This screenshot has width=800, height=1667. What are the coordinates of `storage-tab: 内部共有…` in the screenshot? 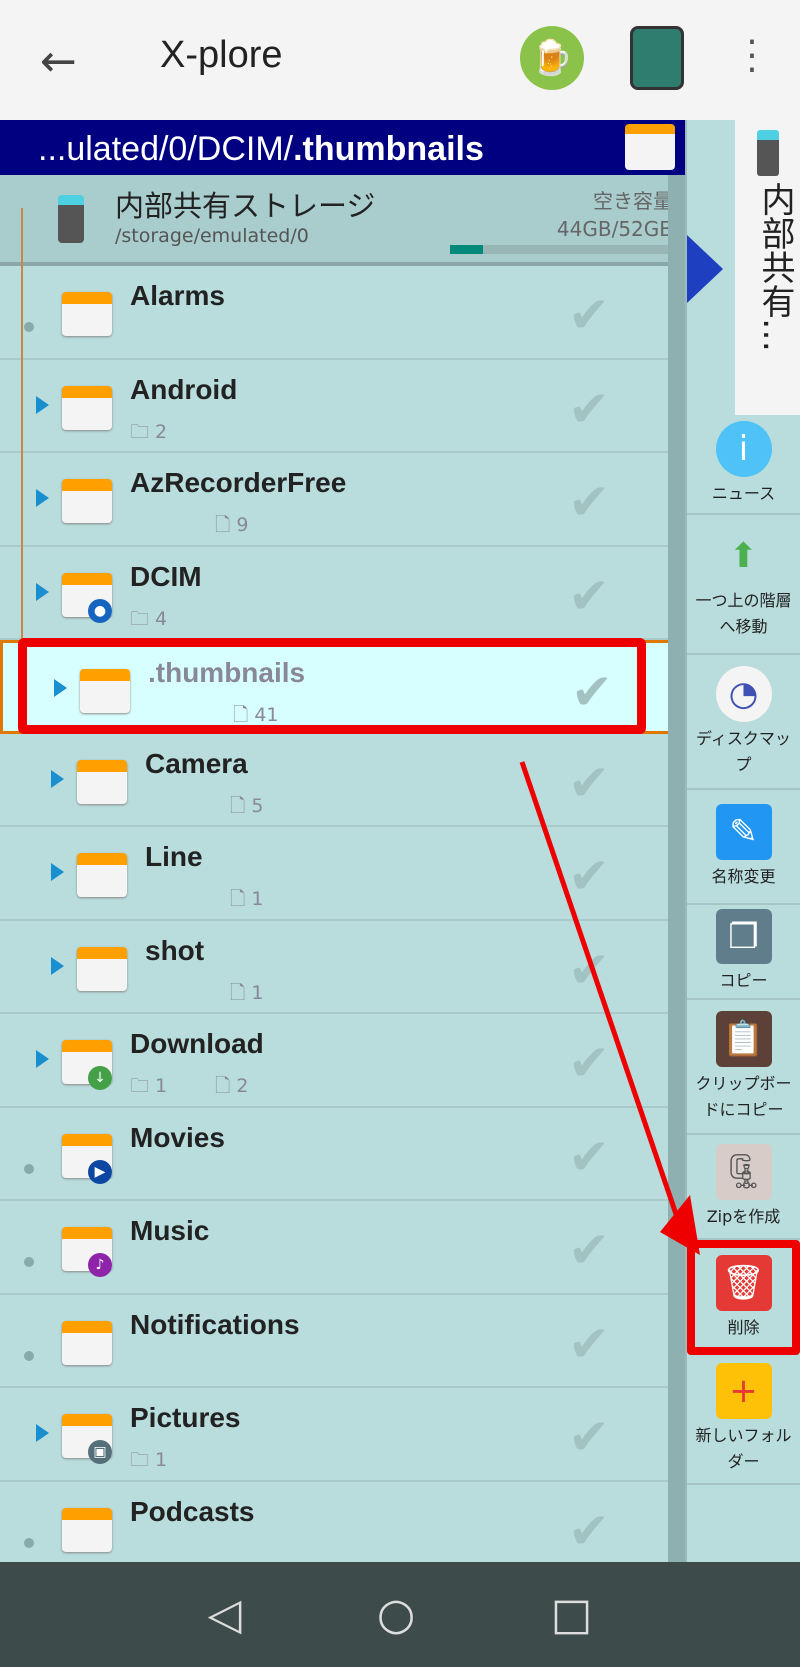 It's located at (767, 267).